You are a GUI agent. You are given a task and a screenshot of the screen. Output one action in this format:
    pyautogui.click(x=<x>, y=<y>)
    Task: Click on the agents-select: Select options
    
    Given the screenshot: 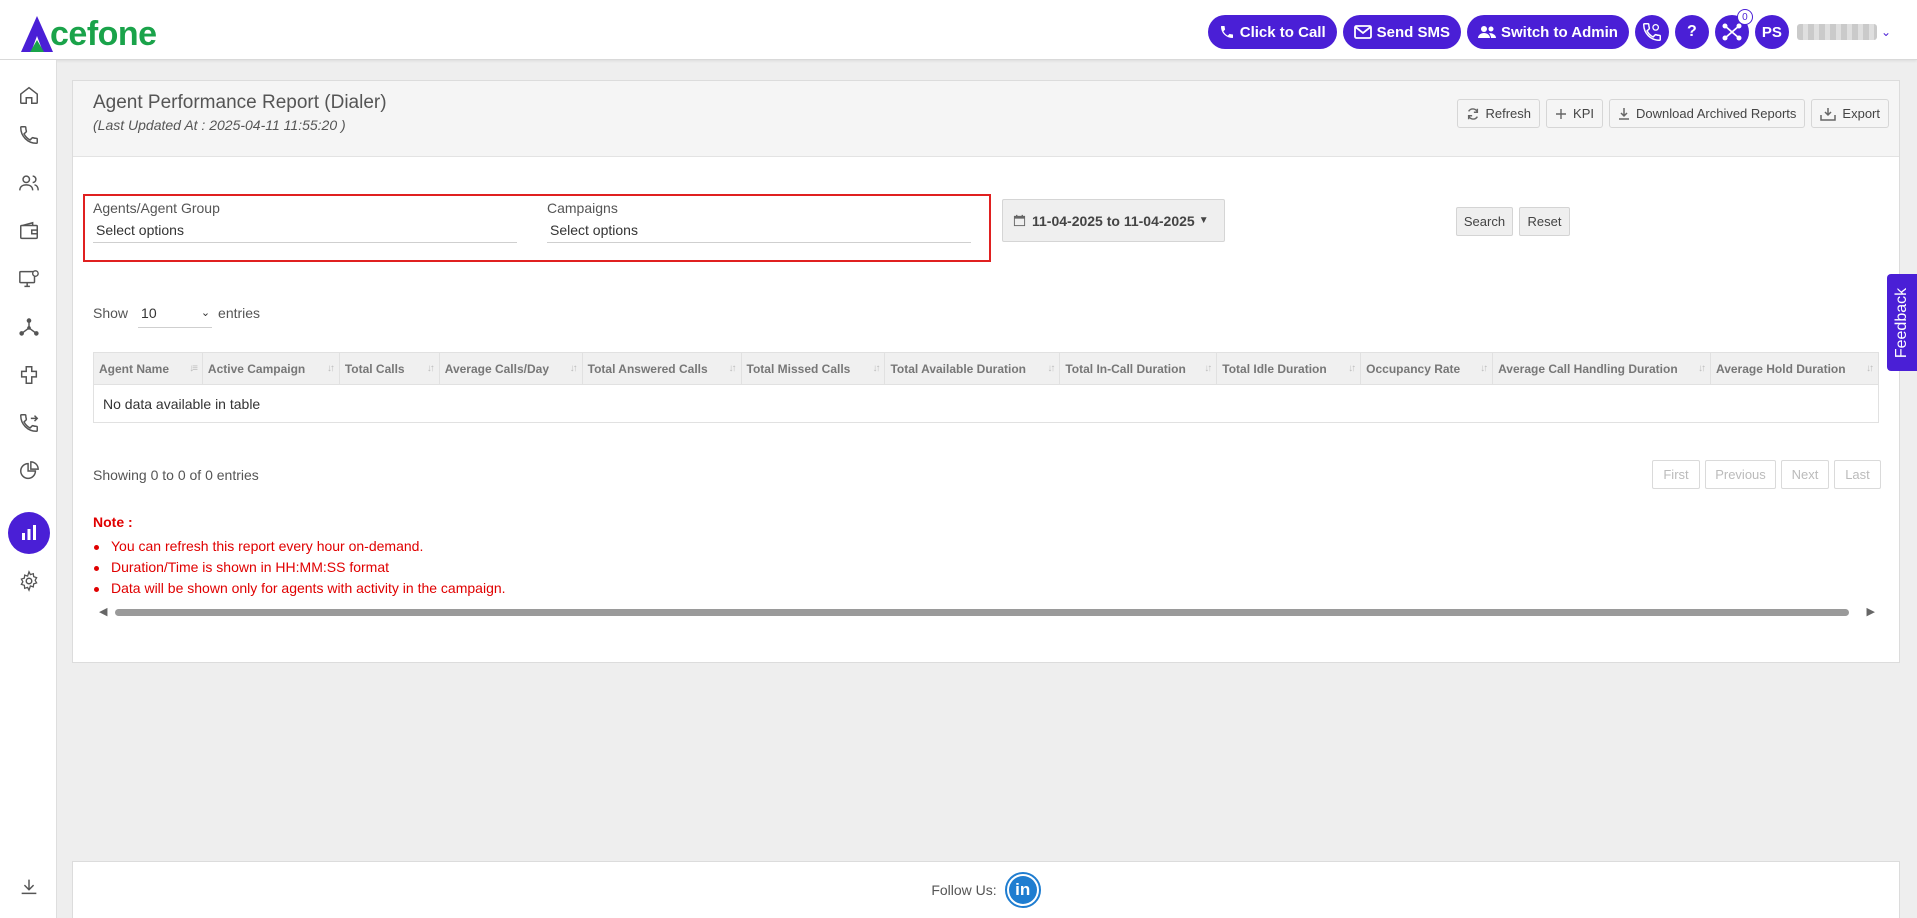 What is the action you would take?
    pyautogui.click(x=305, y=232)
    